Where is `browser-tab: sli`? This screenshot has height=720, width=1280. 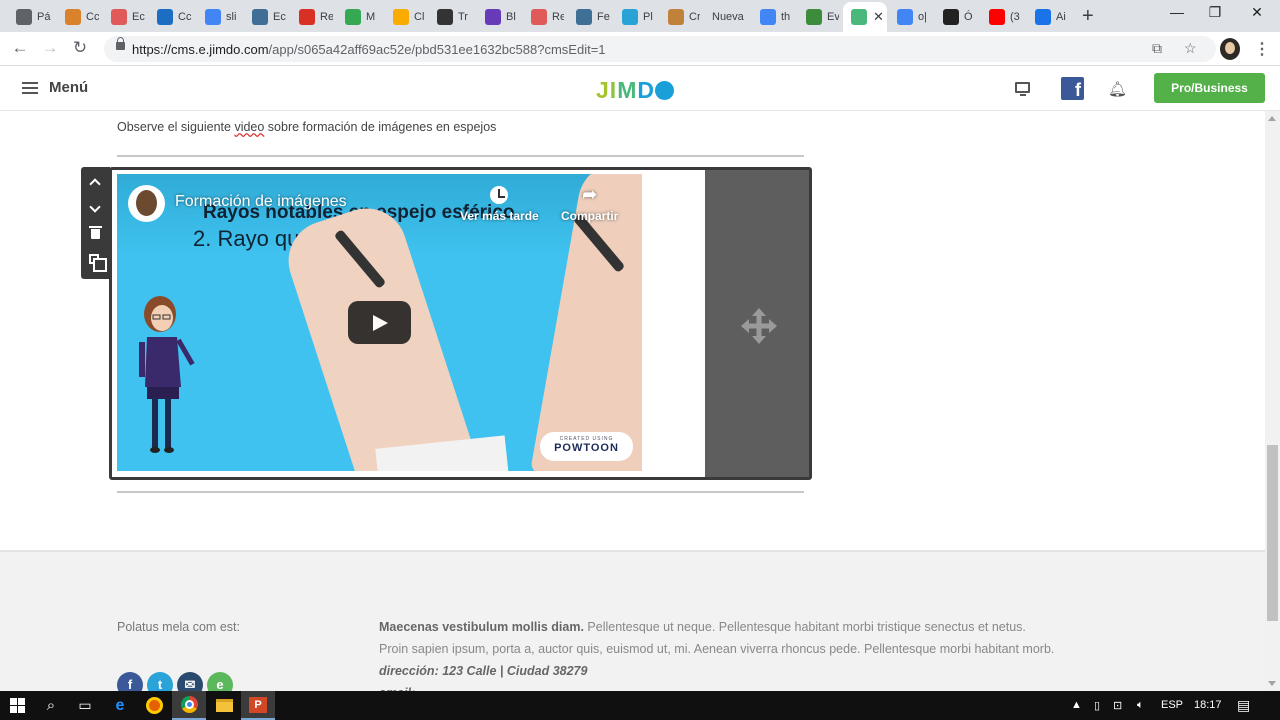 browser-tab: sli is located at coordinates (218, 17).